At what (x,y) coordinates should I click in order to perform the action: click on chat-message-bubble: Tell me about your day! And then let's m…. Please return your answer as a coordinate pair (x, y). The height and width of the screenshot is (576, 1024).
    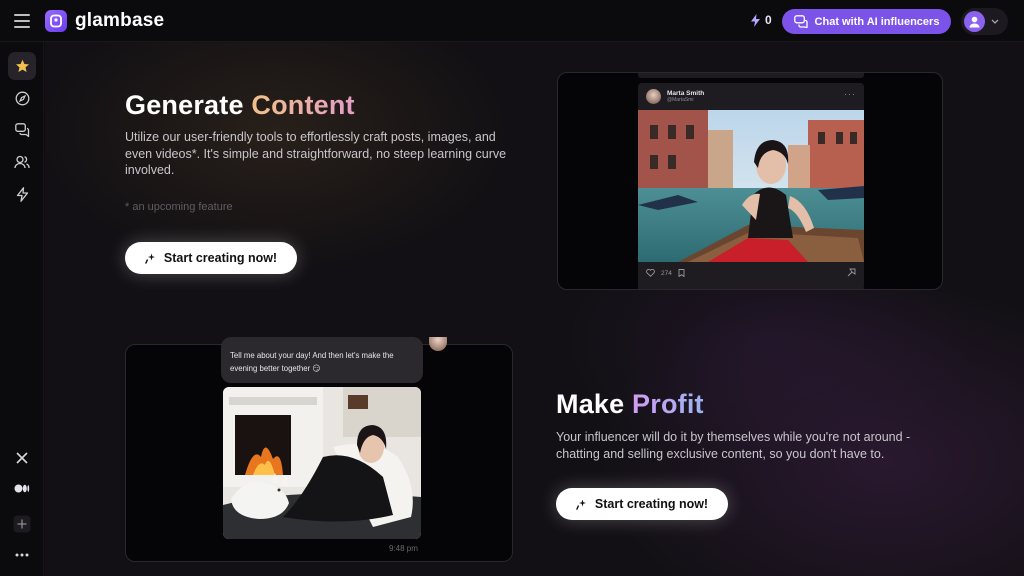
    Looking at the image, I should click on (322, 360).